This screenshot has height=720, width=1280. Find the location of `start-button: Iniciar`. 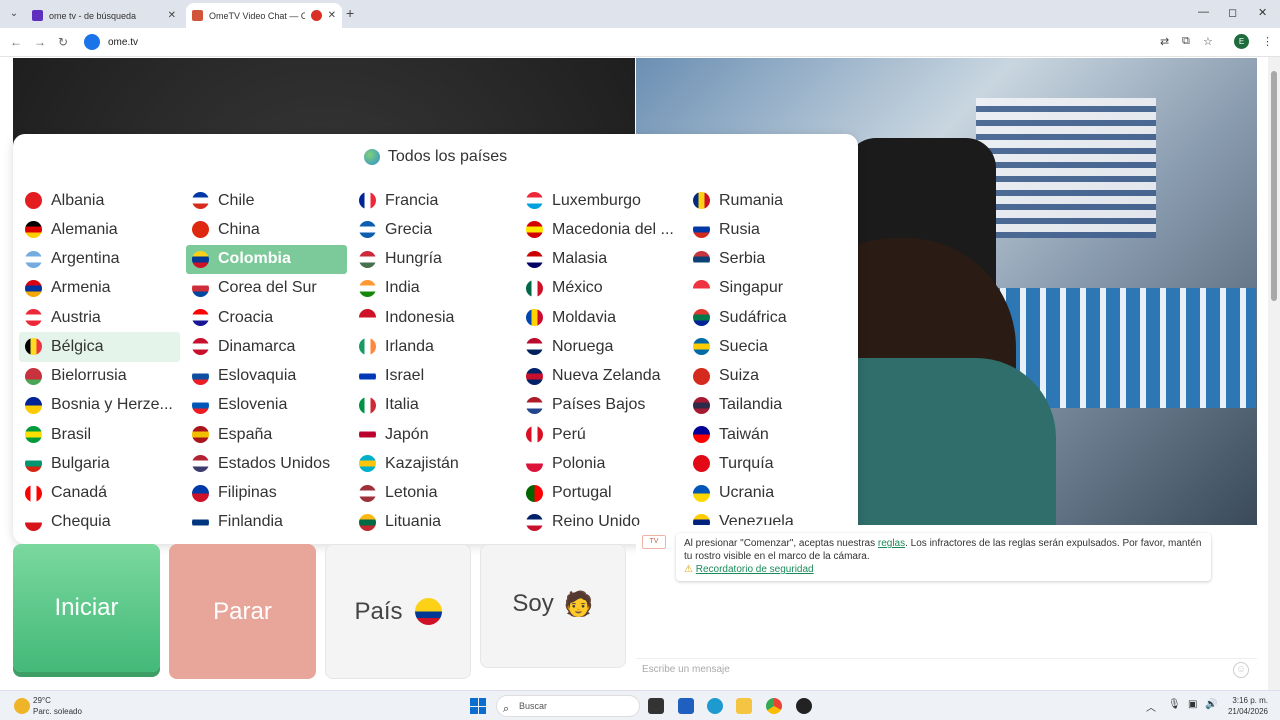

start-button: Iniciar is located at coordinates (86, 608).